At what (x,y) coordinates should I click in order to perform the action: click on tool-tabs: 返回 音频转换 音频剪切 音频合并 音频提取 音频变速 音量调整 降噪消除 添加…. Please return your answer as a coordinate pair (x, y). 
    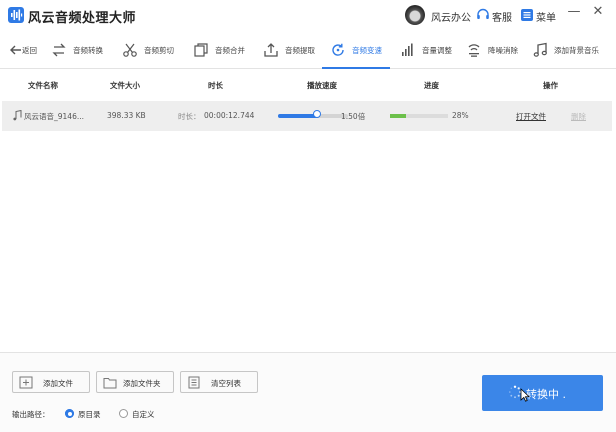
    Looking at the image, I should click on (308, 51).